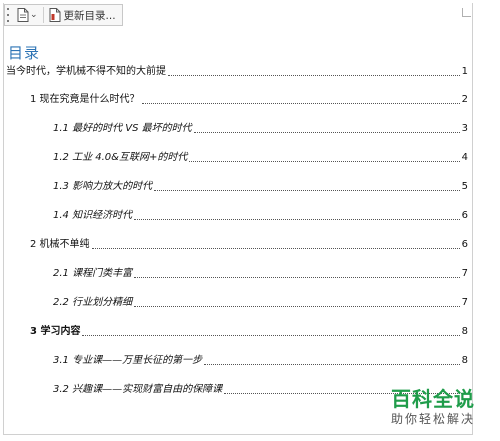 The width and height of the screenshot is (500, 441). I want to click on update-document-icon, so click(55, 15).